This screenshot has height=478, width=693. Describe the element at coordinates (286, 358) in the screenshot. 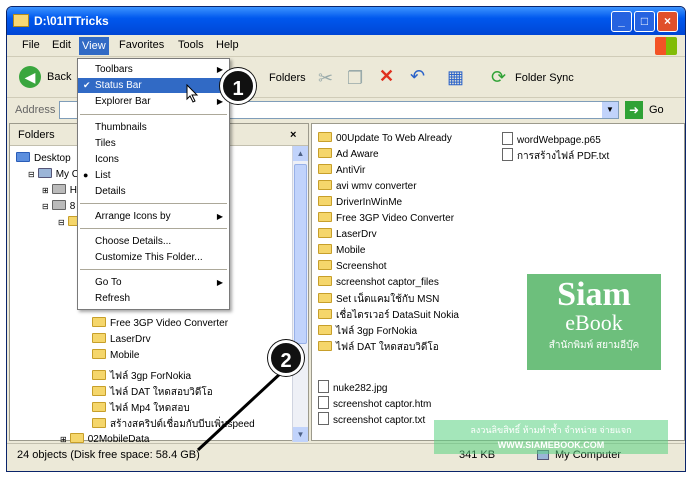

I see `callout-badge: 2` at that location.